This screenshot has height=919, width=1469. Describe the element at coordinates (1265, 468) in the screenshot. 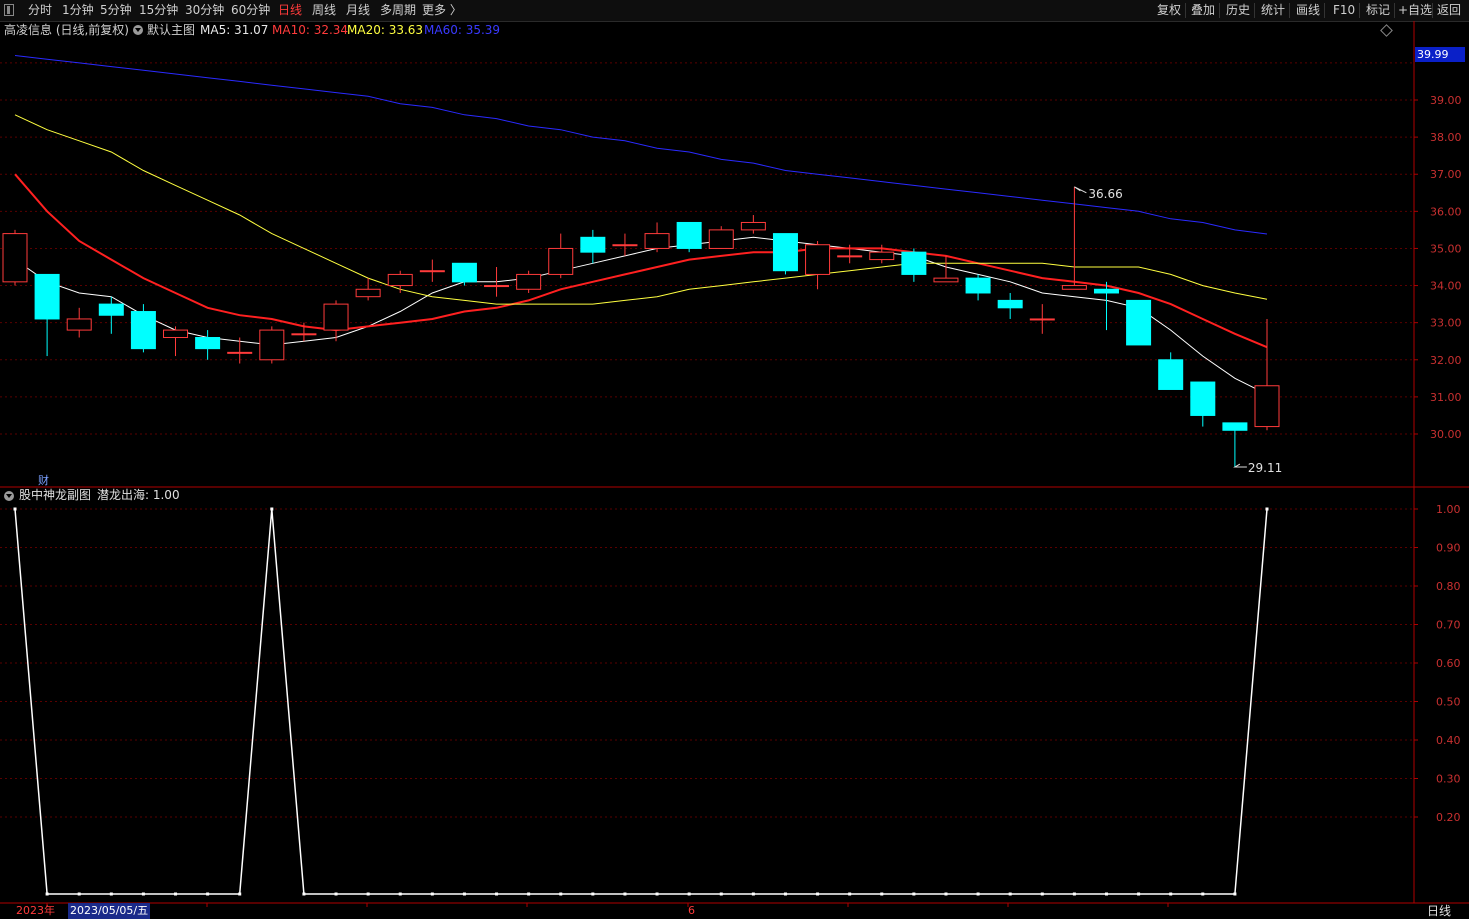

I see `low-price-label: 29.11` at that location.